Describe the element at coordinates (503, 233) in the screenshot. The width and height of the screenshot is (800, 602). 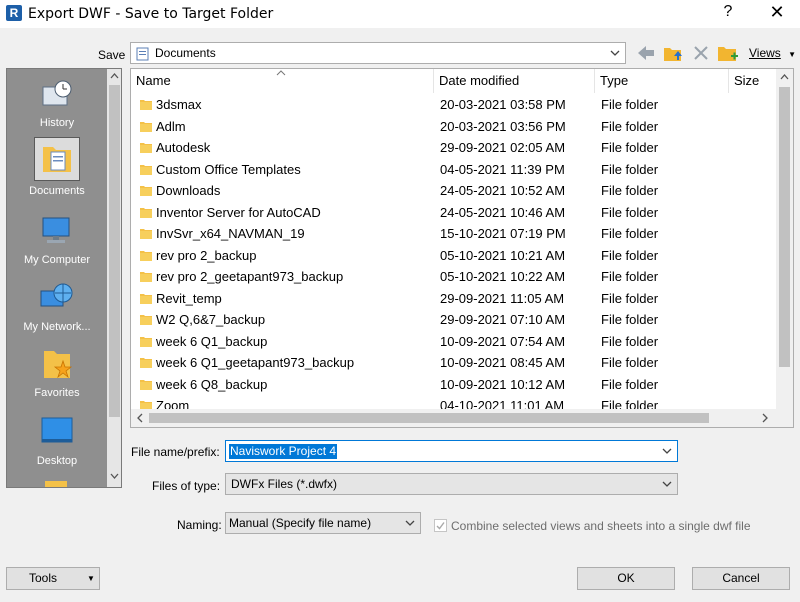
I see `file-date: 15-10-2021 07:19 PM` at that location.